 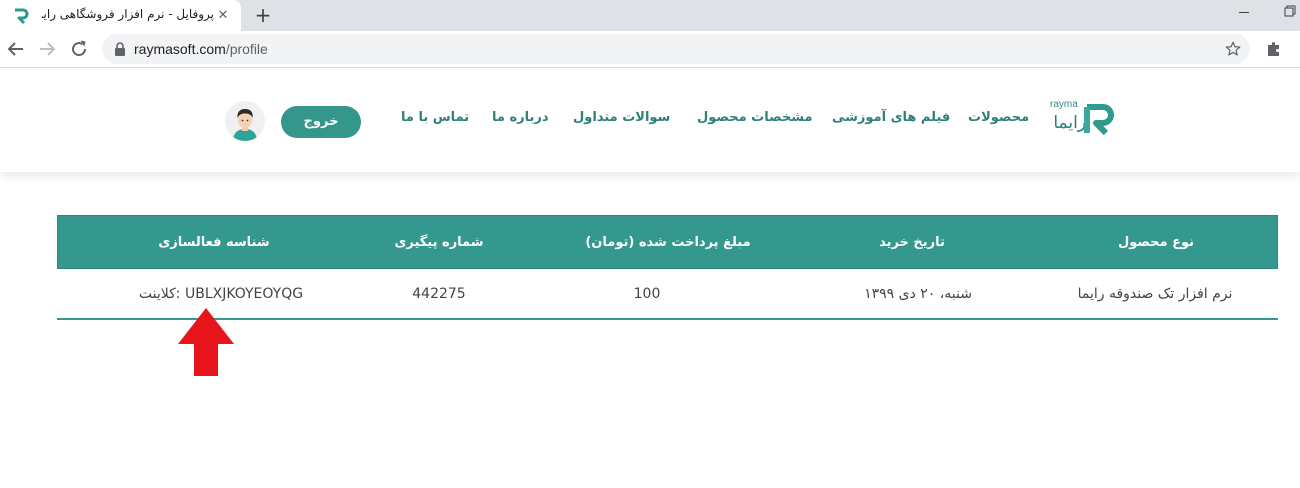 I want to click on header-purchase-date: تاریخ خرید, so click(x=912, y=242).